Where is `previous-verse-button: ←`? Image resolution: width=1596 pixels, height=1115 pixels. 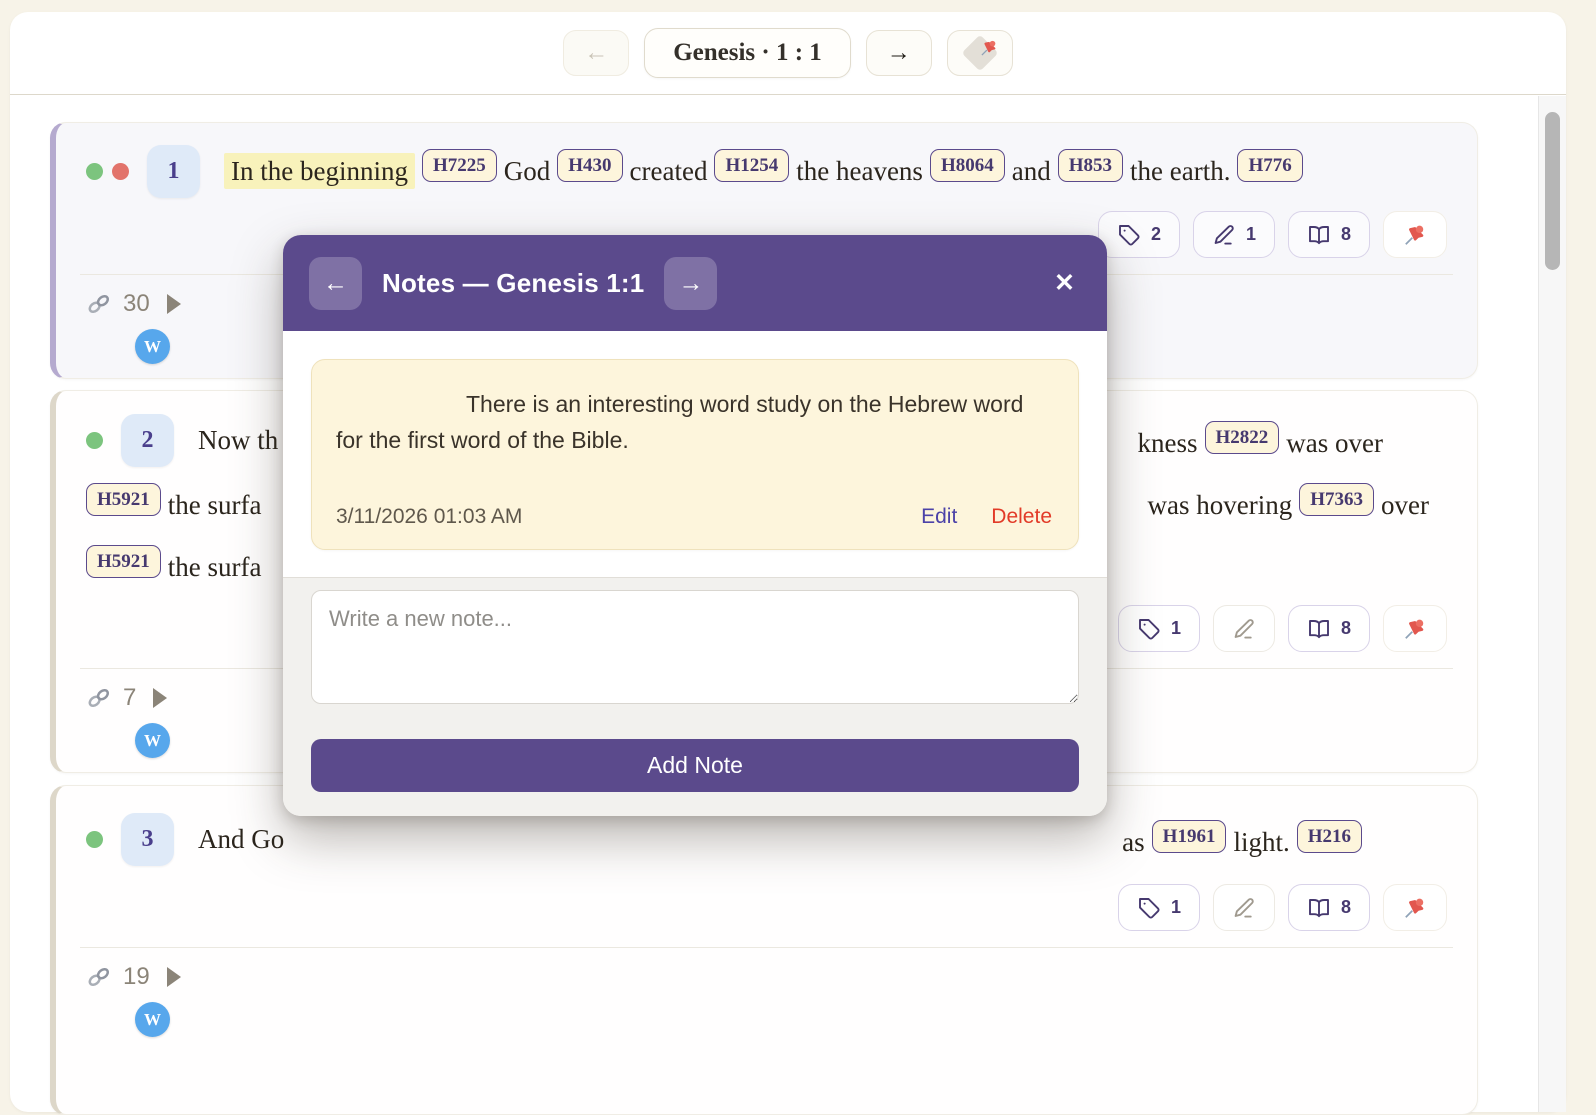 previous-verse-button: ← is located at coordinates (596, 53).